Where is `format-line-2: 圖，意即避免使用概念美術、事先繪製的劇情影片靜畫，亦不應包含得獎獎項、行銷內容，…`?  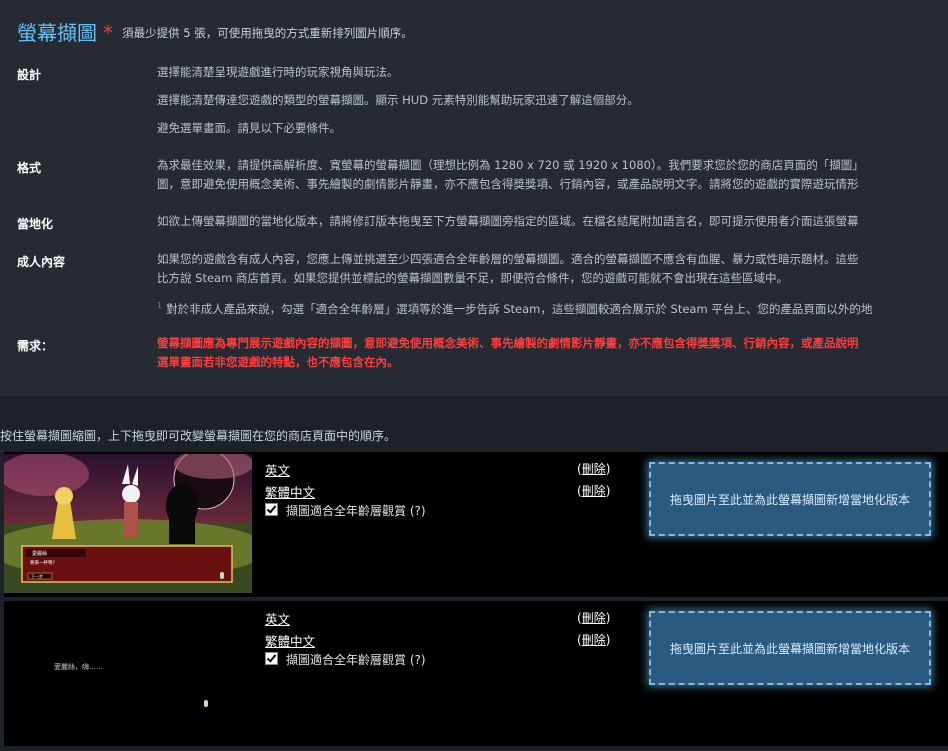
format-line-2: 圖，意即避免使用概念美術、事先繪製的劇情影片靜畫，亦不應包含得獎獎項、行銷內容，… is located at coordinates (508, 184).